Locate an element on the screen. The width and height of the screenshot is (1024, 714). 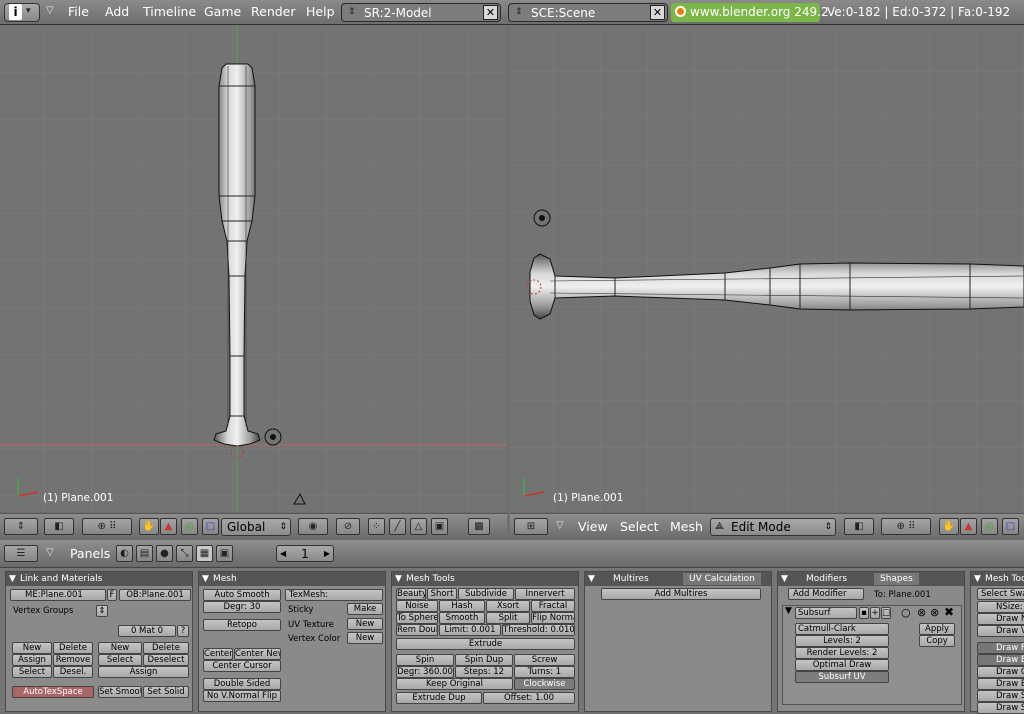
editing-context-icon: ▦ is located at coordinates (204, 553).